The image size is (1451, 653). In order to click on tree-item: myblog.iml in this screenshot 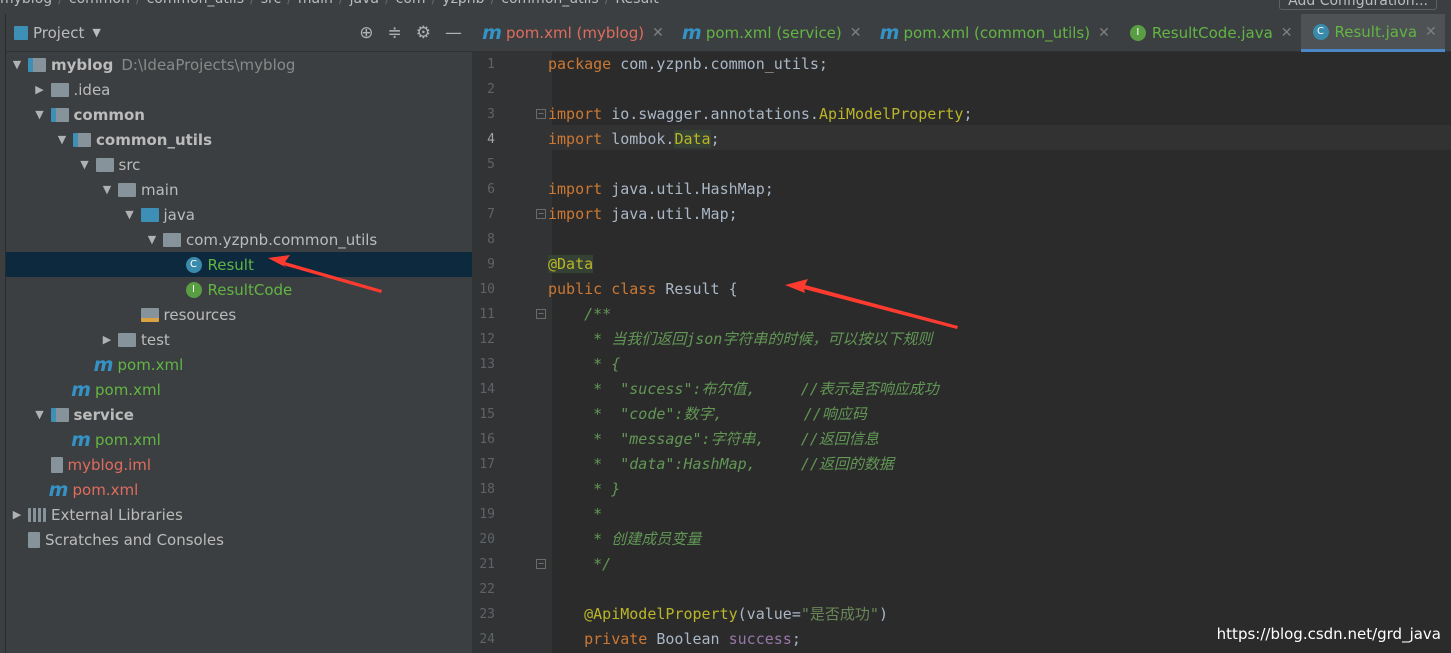, I will do `click(239, 464)`.